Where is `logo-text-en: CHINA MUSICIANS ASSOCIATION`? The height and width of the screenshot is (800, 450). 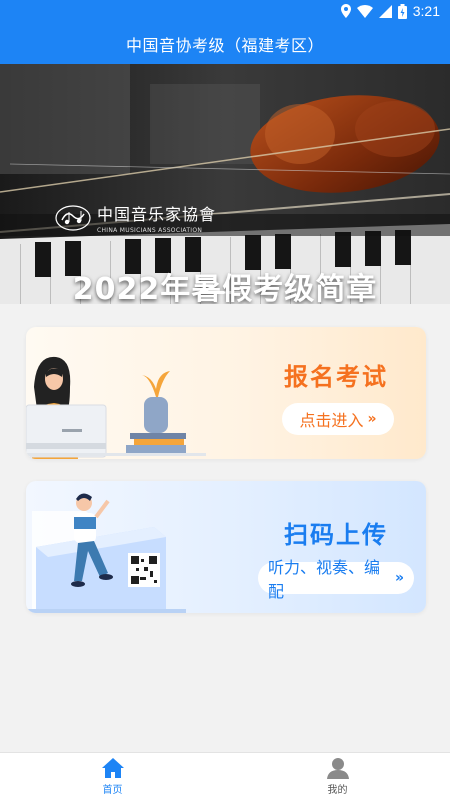
logo-text-en: CHINA MUSICIANS ASSOCIATION is located at coordinates (150, 230).